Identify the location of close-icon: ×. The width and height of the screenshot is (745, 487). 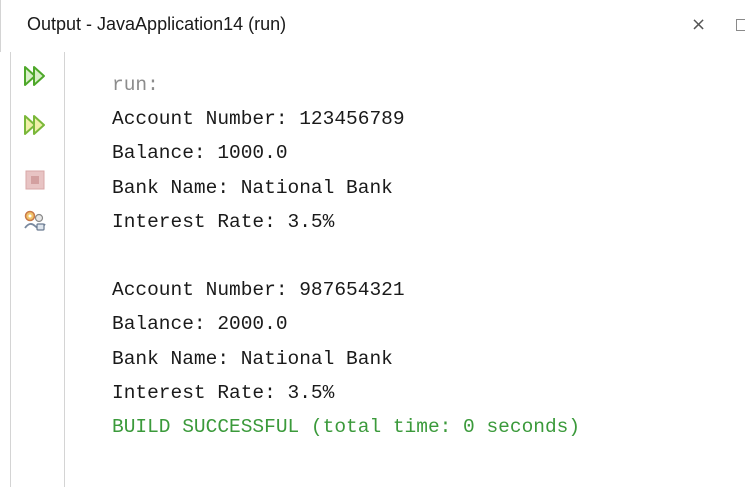
(698, 25).